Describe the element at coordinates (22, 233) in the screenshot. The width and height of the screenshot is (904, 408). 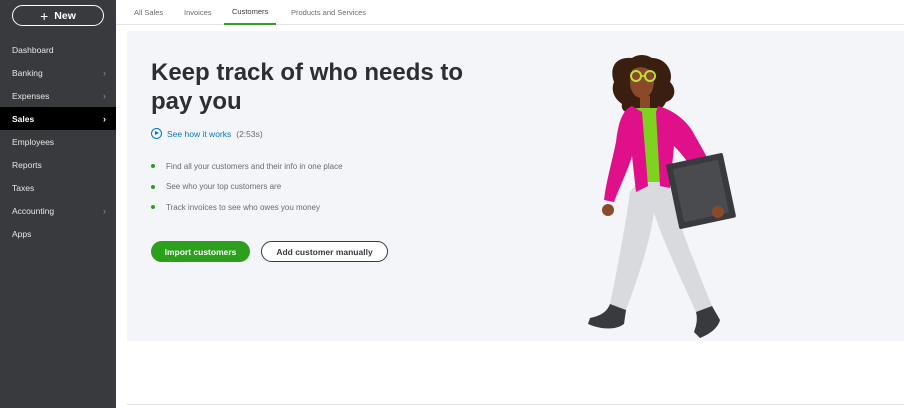
I see `sidebar-item-label: Apps` at that location.